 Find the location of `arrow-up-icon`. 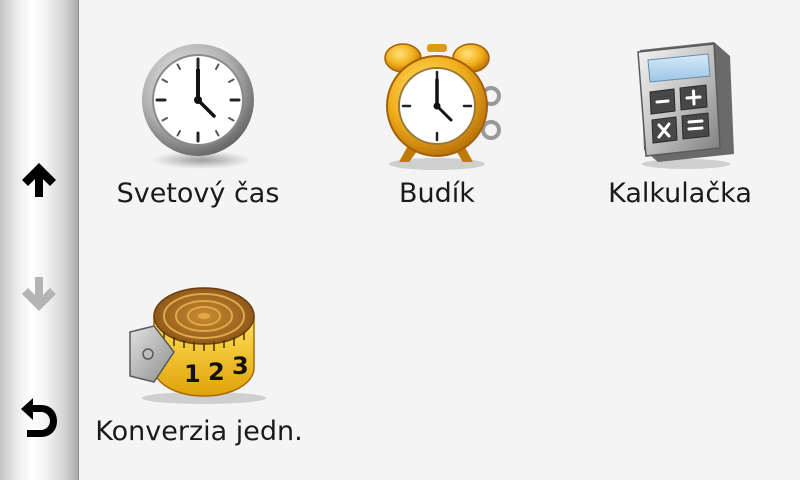

arrow-up-icon is located at coordinates (39, 180).